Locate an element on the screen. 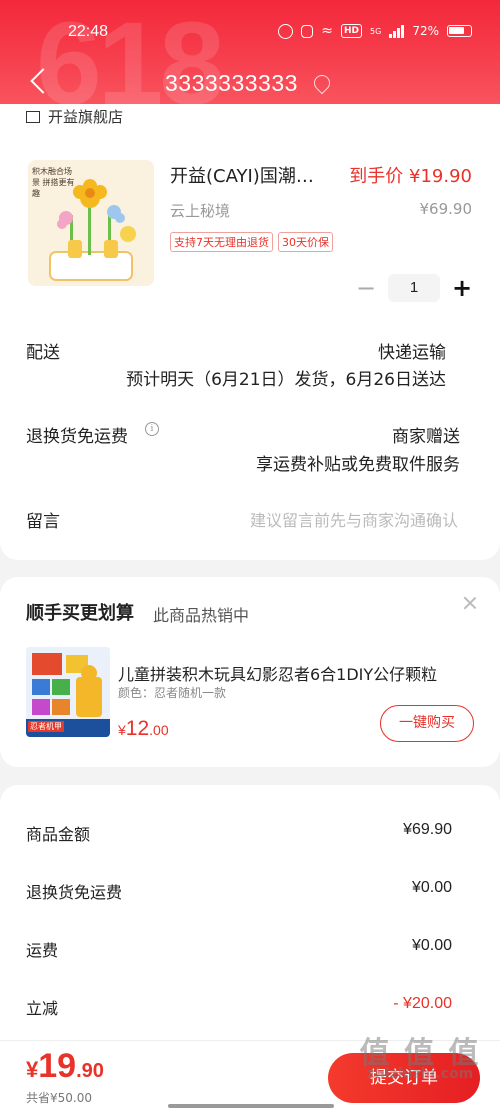 This screenshot has width=500, height=1111. quantity-stepper: − 1 + is located at coordinates (414, 288).